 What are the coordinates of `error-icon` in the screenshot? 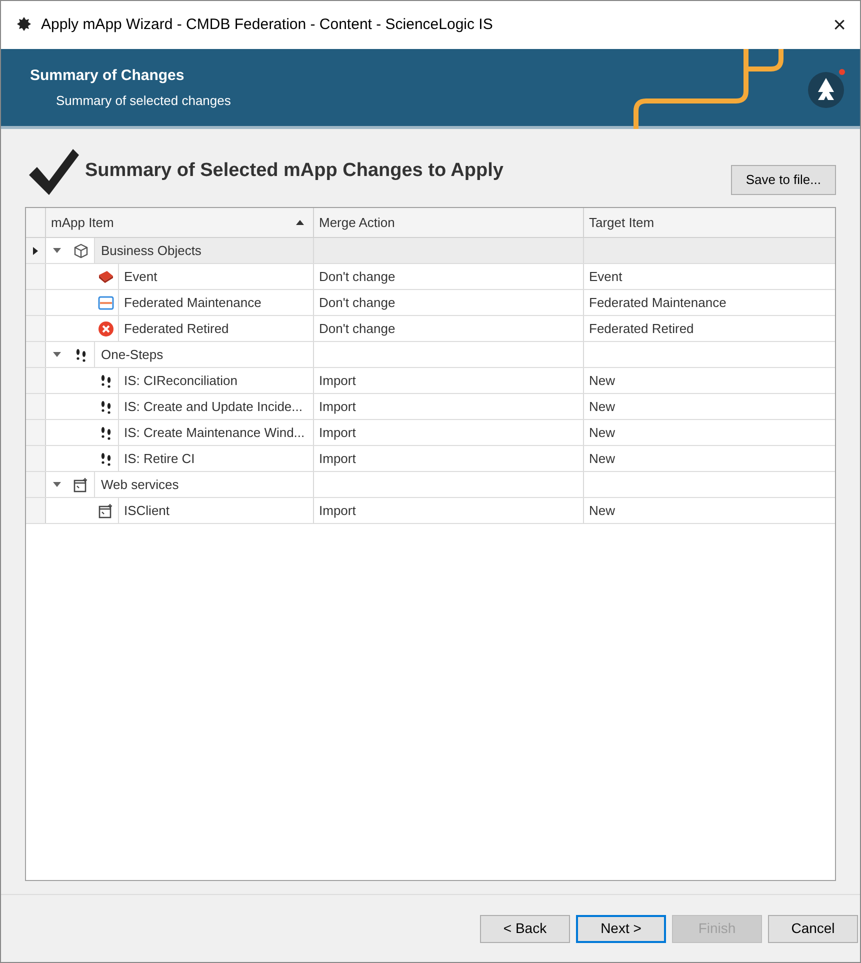 It's located at (106, 328).